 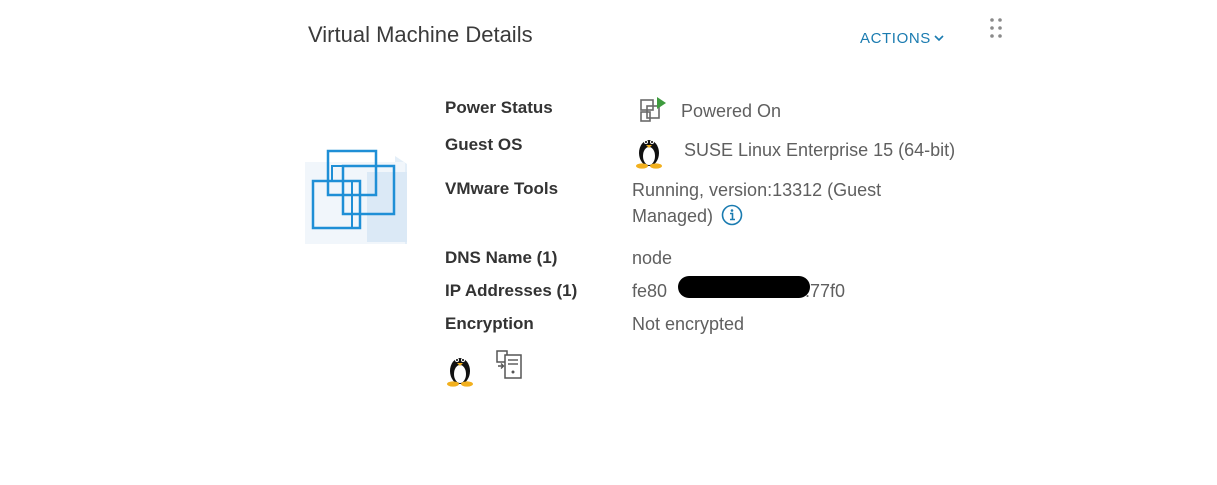 I want to click on ip-address-suffix: :77f0, so click(x=825, y=291).